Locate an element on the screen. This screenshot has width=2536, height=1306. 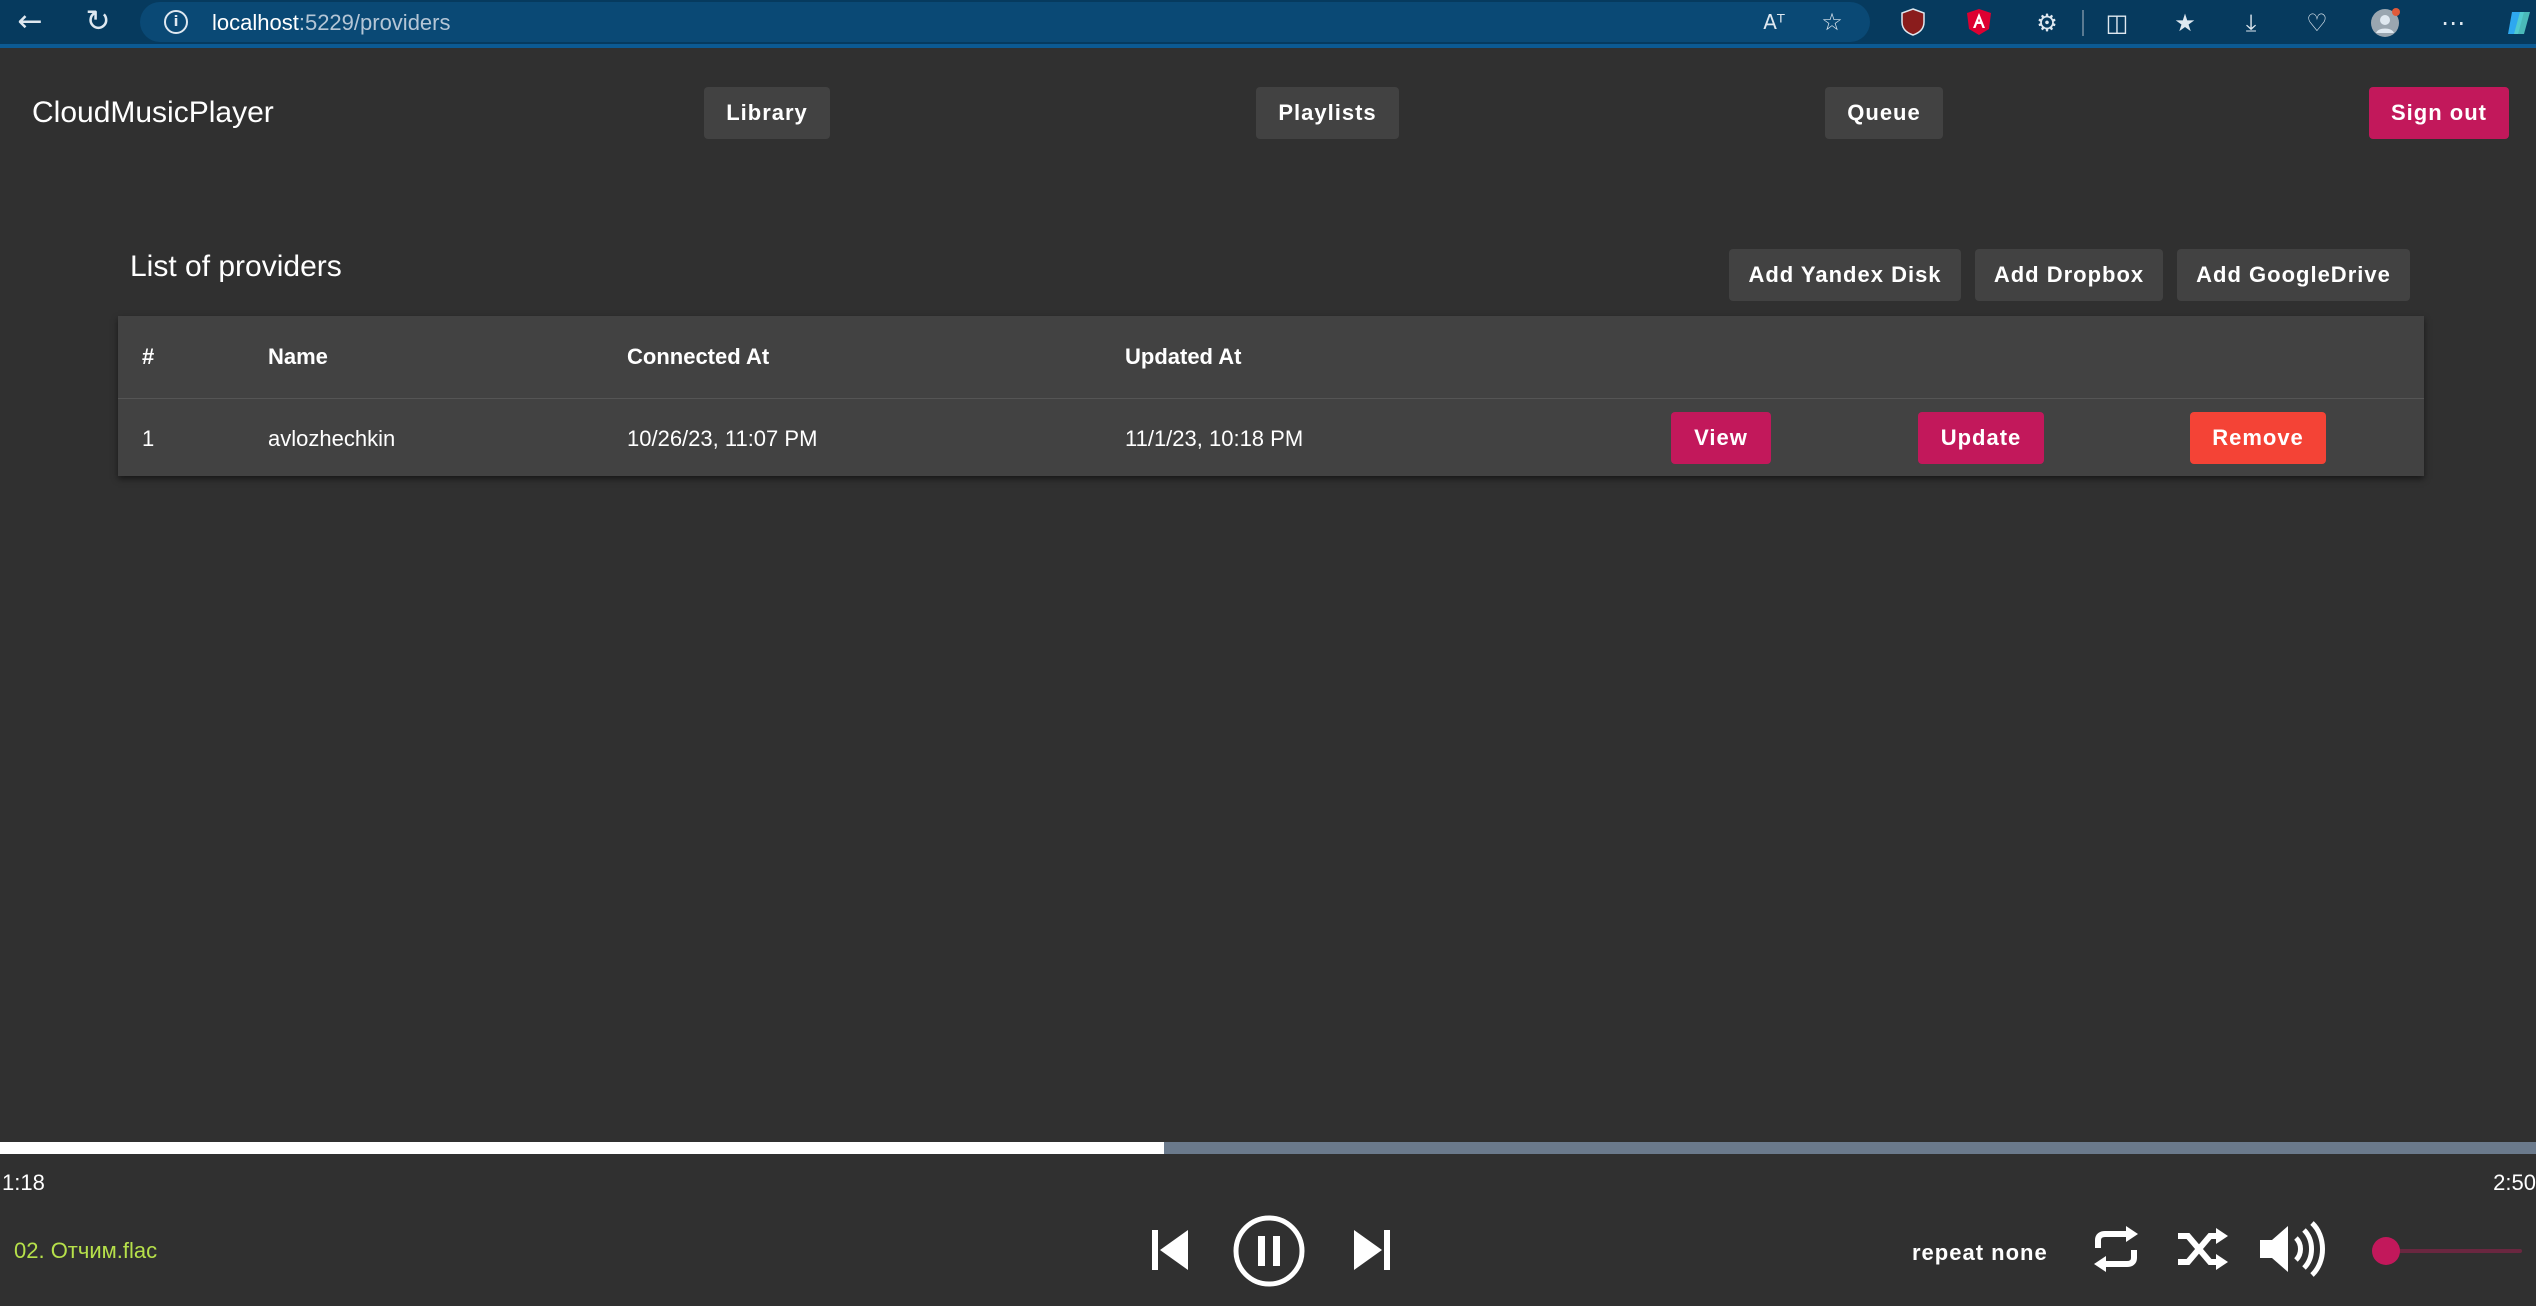
view-provider-button: View is located at coordinates (1721, 438).